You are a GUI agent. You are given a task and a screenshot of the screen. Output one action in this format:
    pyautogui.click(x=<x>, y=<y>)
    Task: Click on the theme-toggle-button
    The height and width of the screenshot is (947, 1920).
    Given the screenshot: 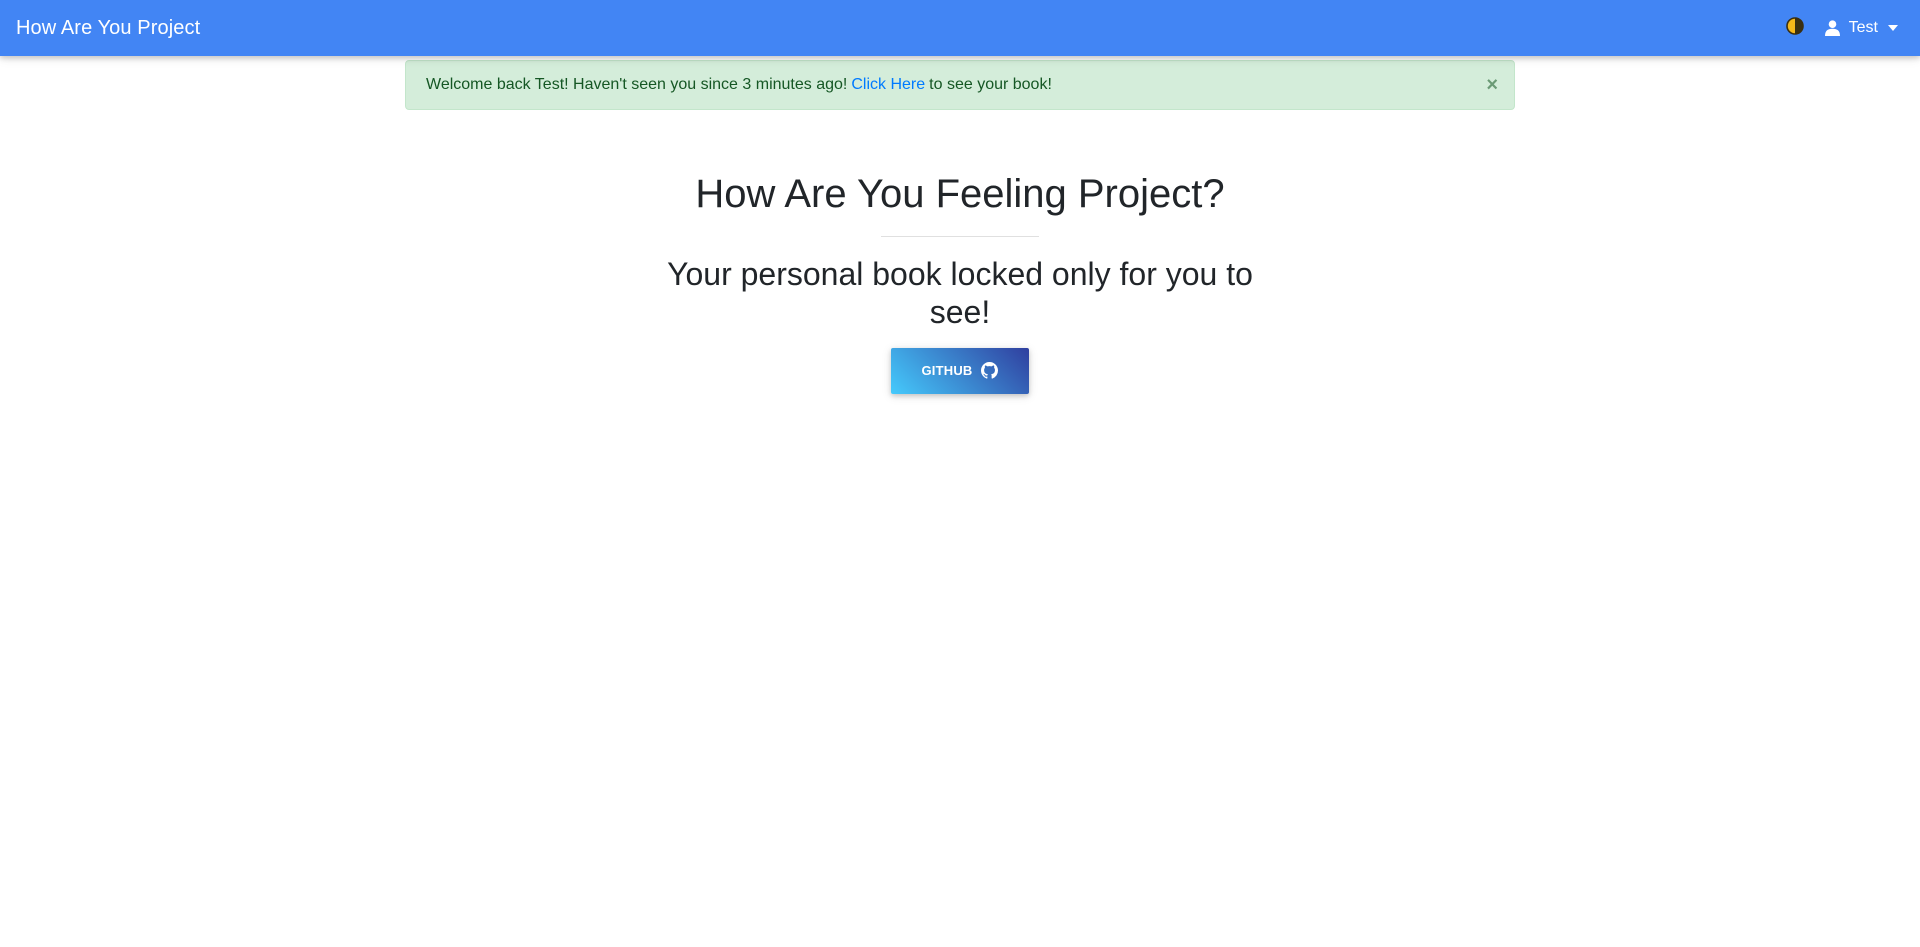 What is the action you would take?
    pyautogui.click(x=1795, y=28)
    